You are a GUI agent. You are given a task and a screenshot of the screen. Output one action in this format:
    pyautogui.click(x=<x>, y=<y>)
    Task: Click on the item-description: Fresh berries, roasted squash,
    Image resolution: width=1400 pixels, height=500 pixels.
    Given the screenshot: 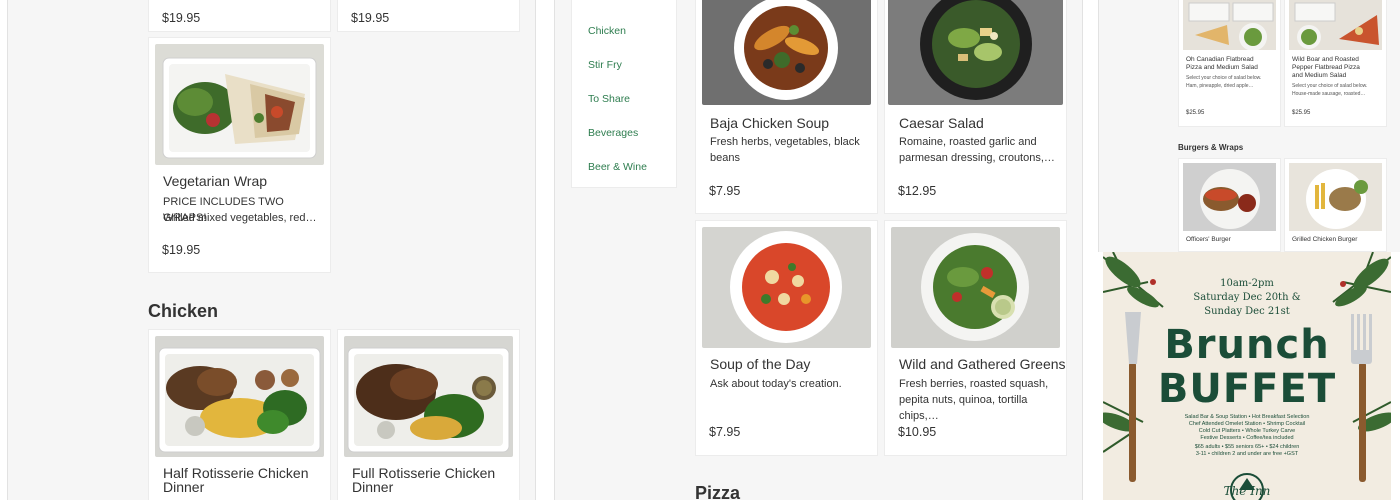 What is the action you would take?
    pyautogui.click(x=974, y=384)
    